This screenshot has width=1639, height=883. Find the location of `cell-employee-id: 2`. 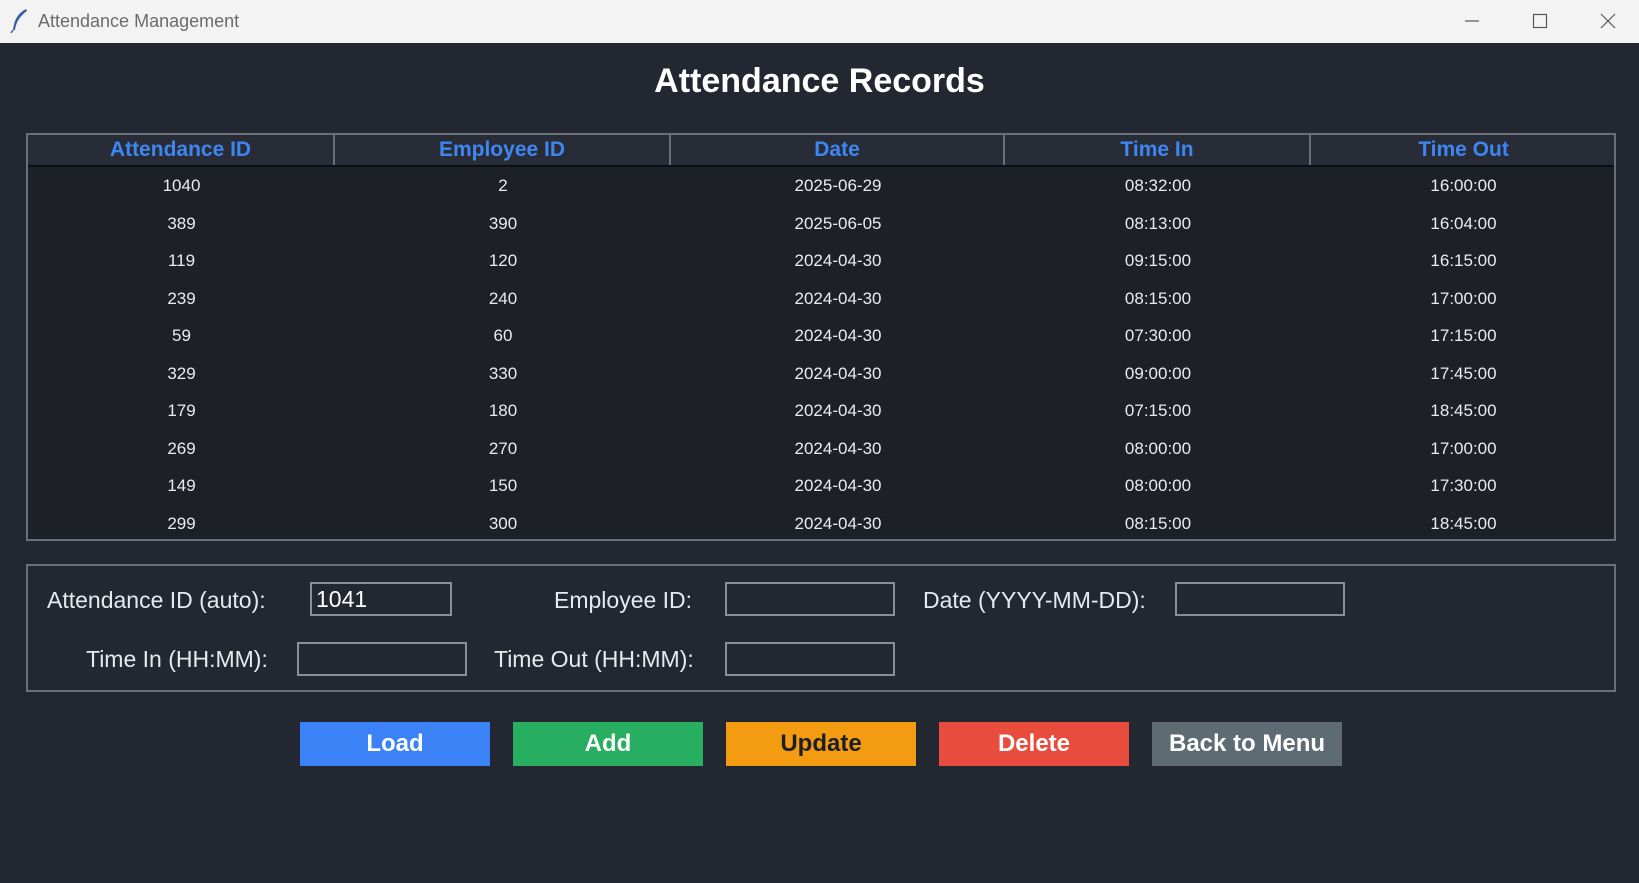

cell-employee-id: 2 is located at coordinates (503, 185).